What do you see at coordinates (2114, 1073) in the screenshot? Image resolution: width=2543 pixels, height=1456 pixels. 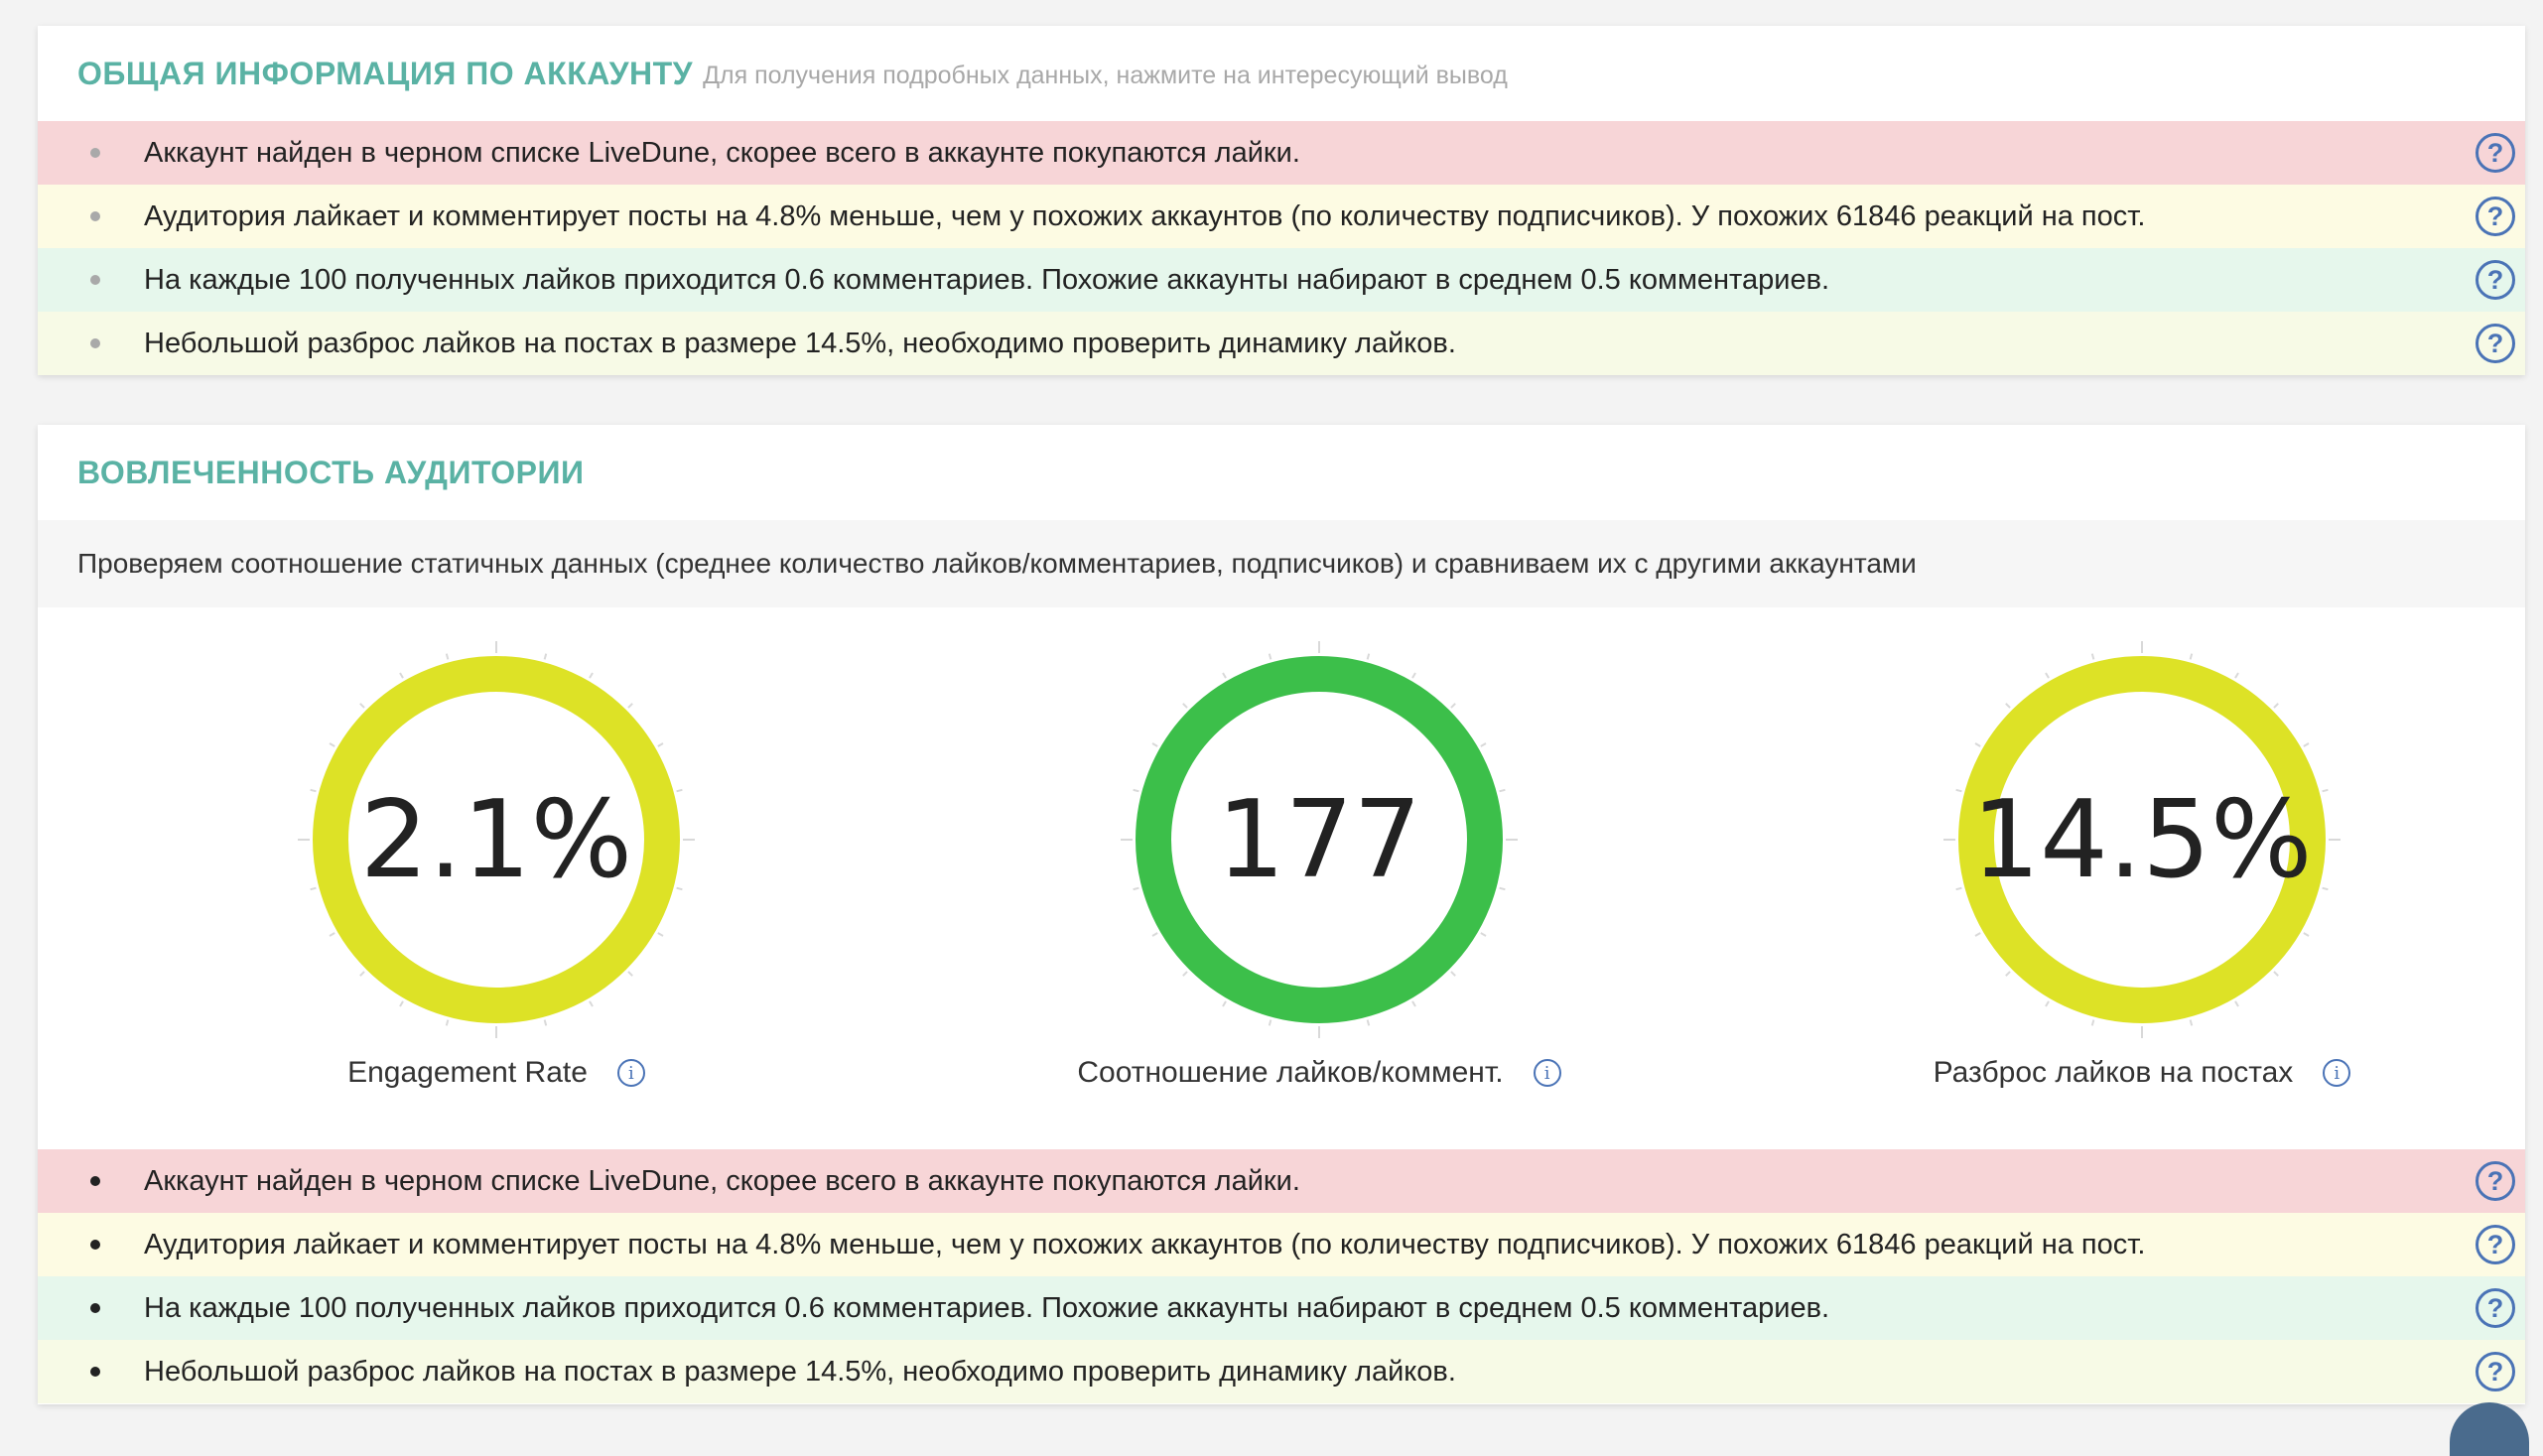 I see `gauge-label-text: Разброс лайков на постах` at bounding box center [2114, 1073].